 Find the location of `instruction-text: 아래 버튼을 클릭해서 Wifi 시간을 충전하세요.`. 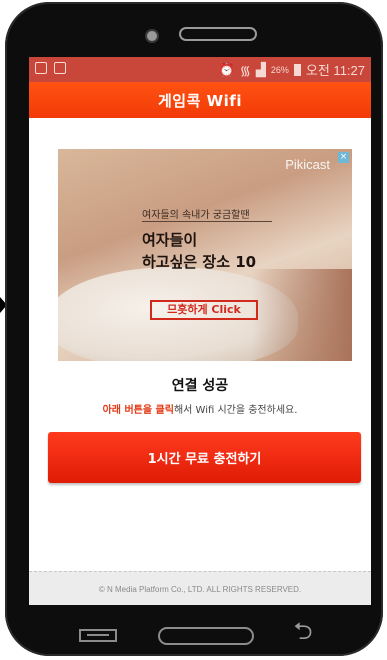

instruction-text: 아래 버튼을 클릭해서 Wifi 시간을 충전하세요. is located at coordinates (200, 408).